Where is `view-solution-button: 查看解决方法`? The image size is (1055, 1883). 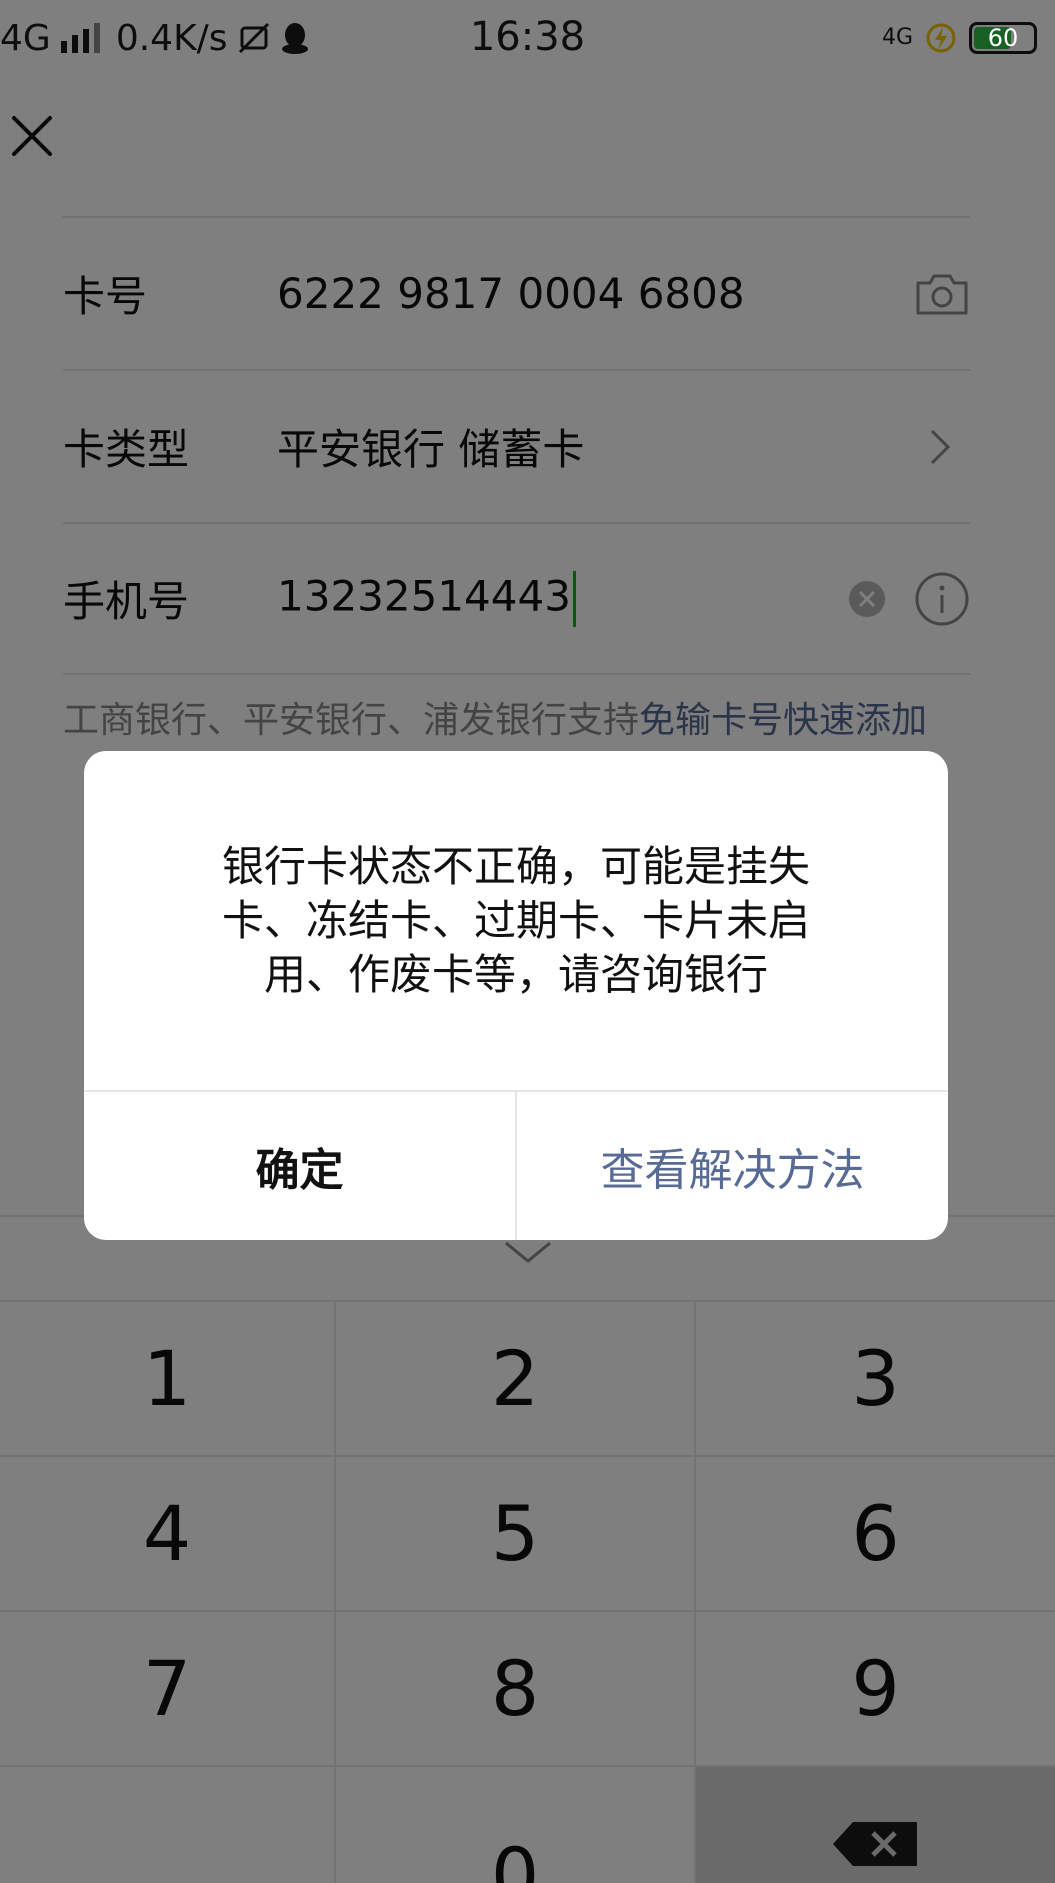
view-solution-button: 查看解决方法 is located at coordinates (732, 1166).